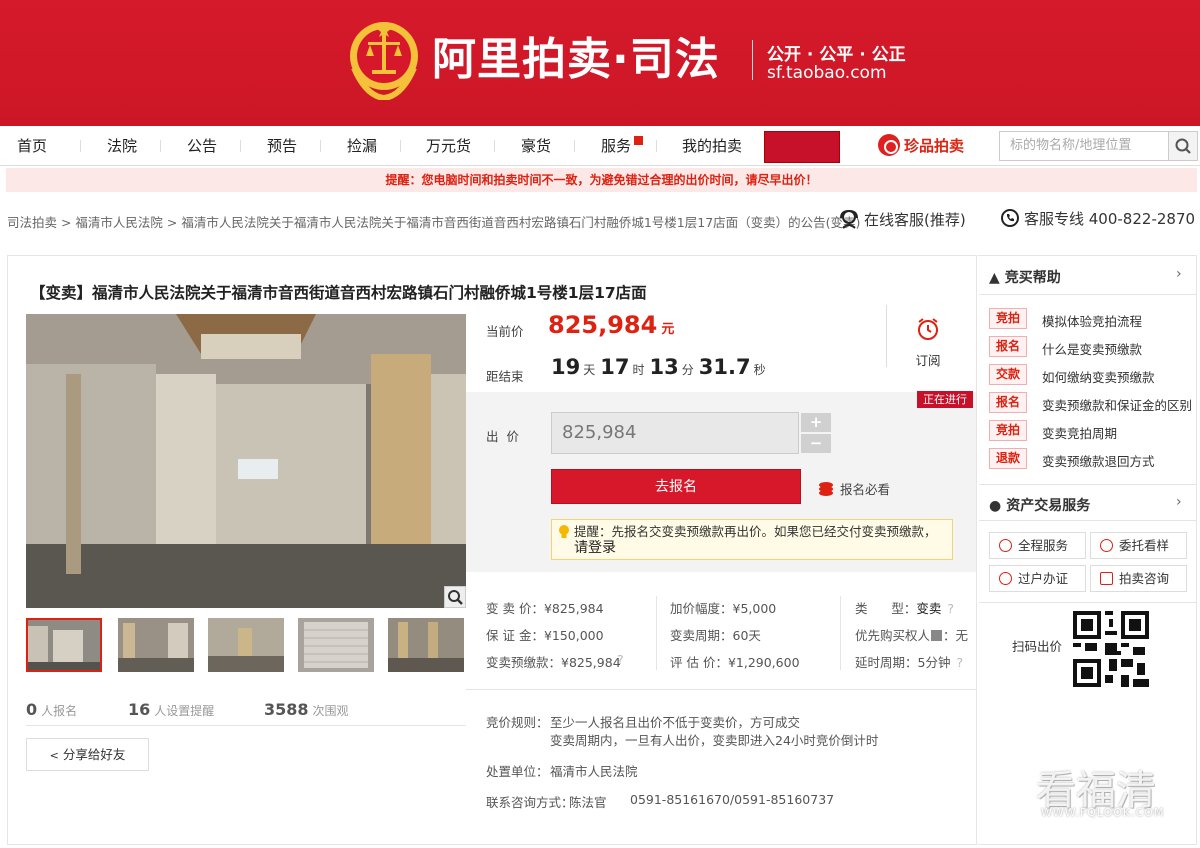 This screenshot has width=1200, height=848. I want to click on help-link: 变卖预缴款和保证金的区别, so click(1117, 404).